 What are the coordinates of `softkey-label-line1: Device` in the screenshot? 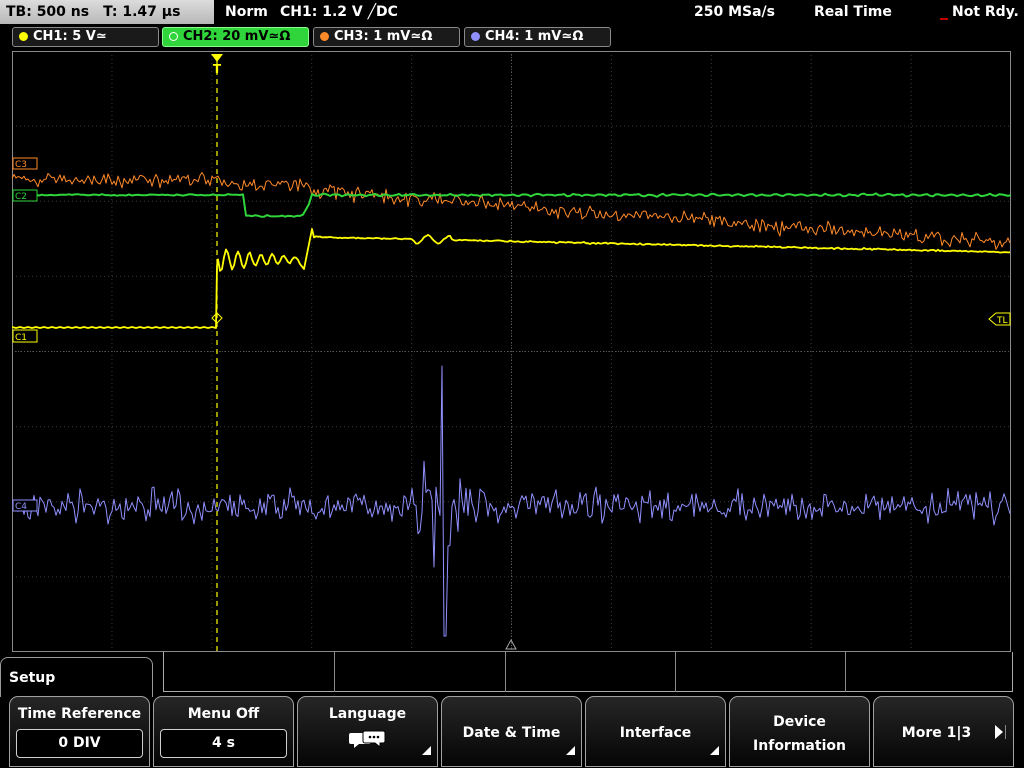 It's located at (799, 722).